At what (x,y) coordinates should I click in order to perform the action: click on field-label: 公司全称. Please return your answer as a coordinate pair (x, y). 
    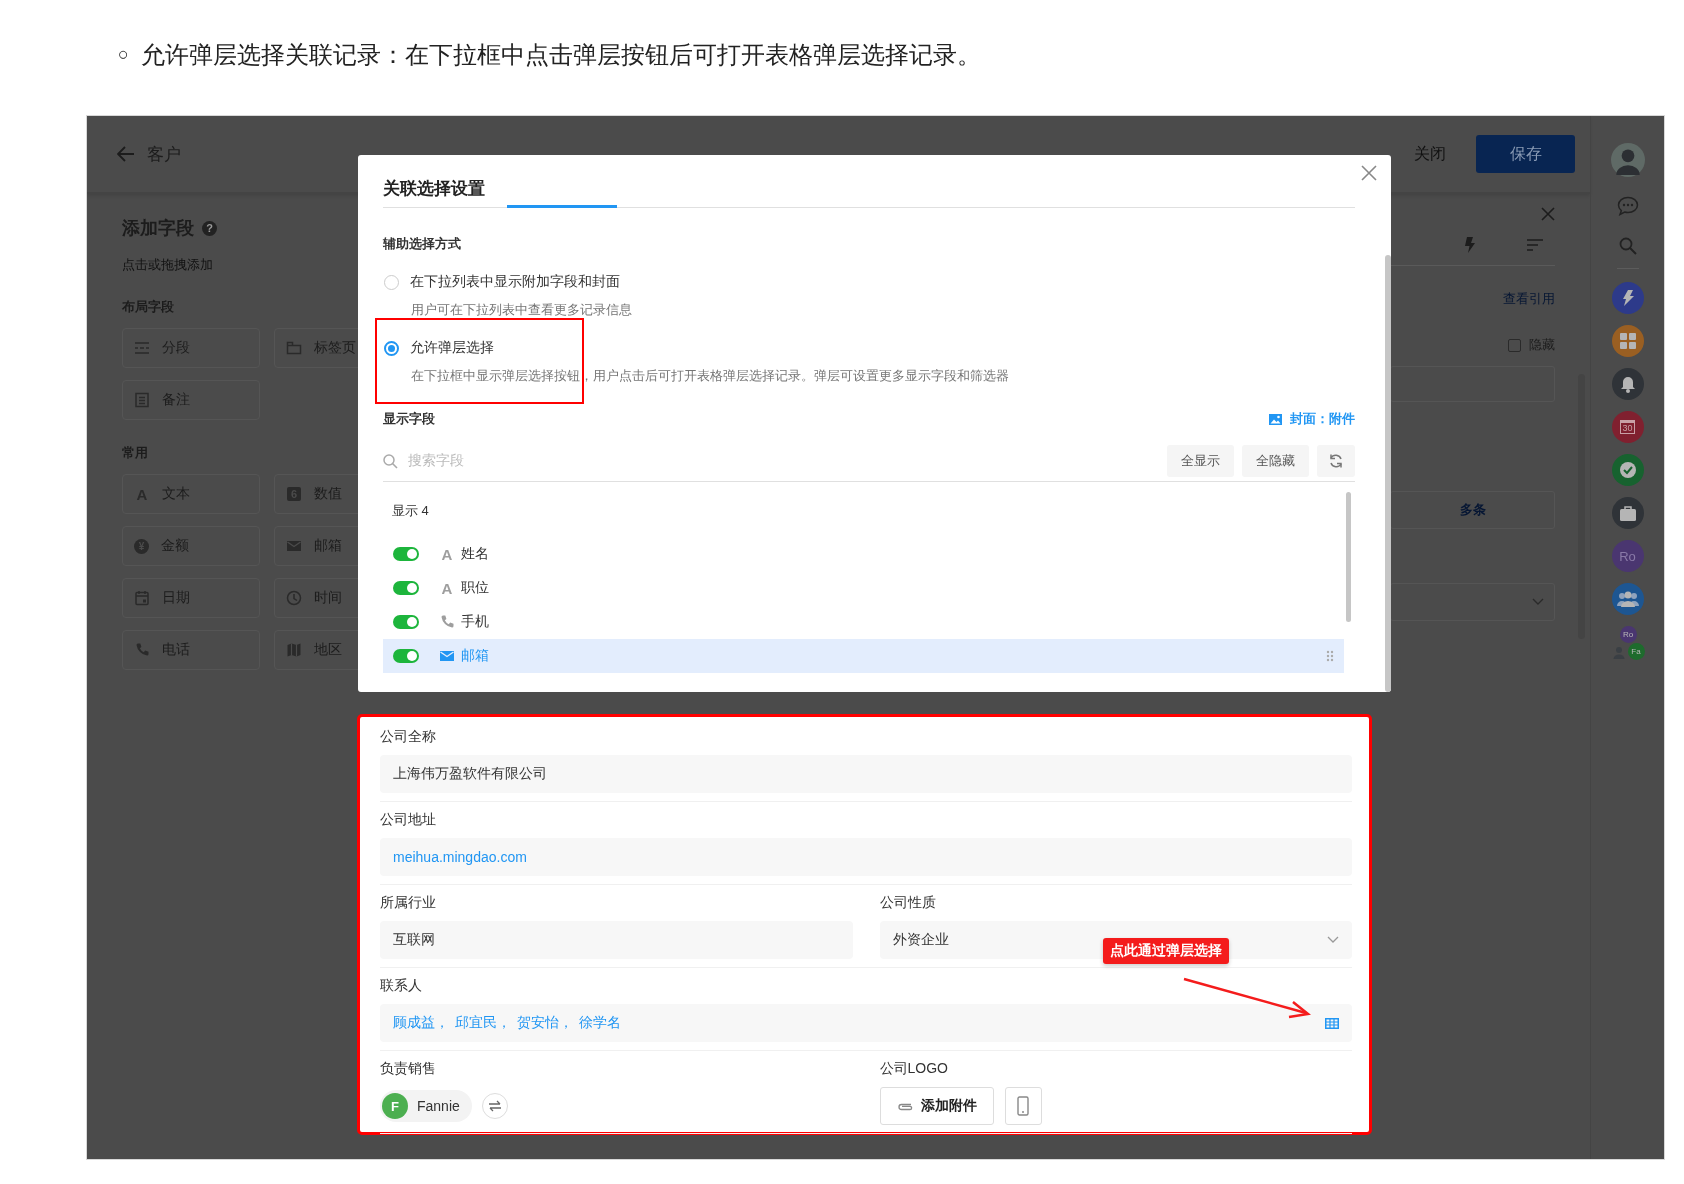
    Looking at the image, I should click on (408, 736).